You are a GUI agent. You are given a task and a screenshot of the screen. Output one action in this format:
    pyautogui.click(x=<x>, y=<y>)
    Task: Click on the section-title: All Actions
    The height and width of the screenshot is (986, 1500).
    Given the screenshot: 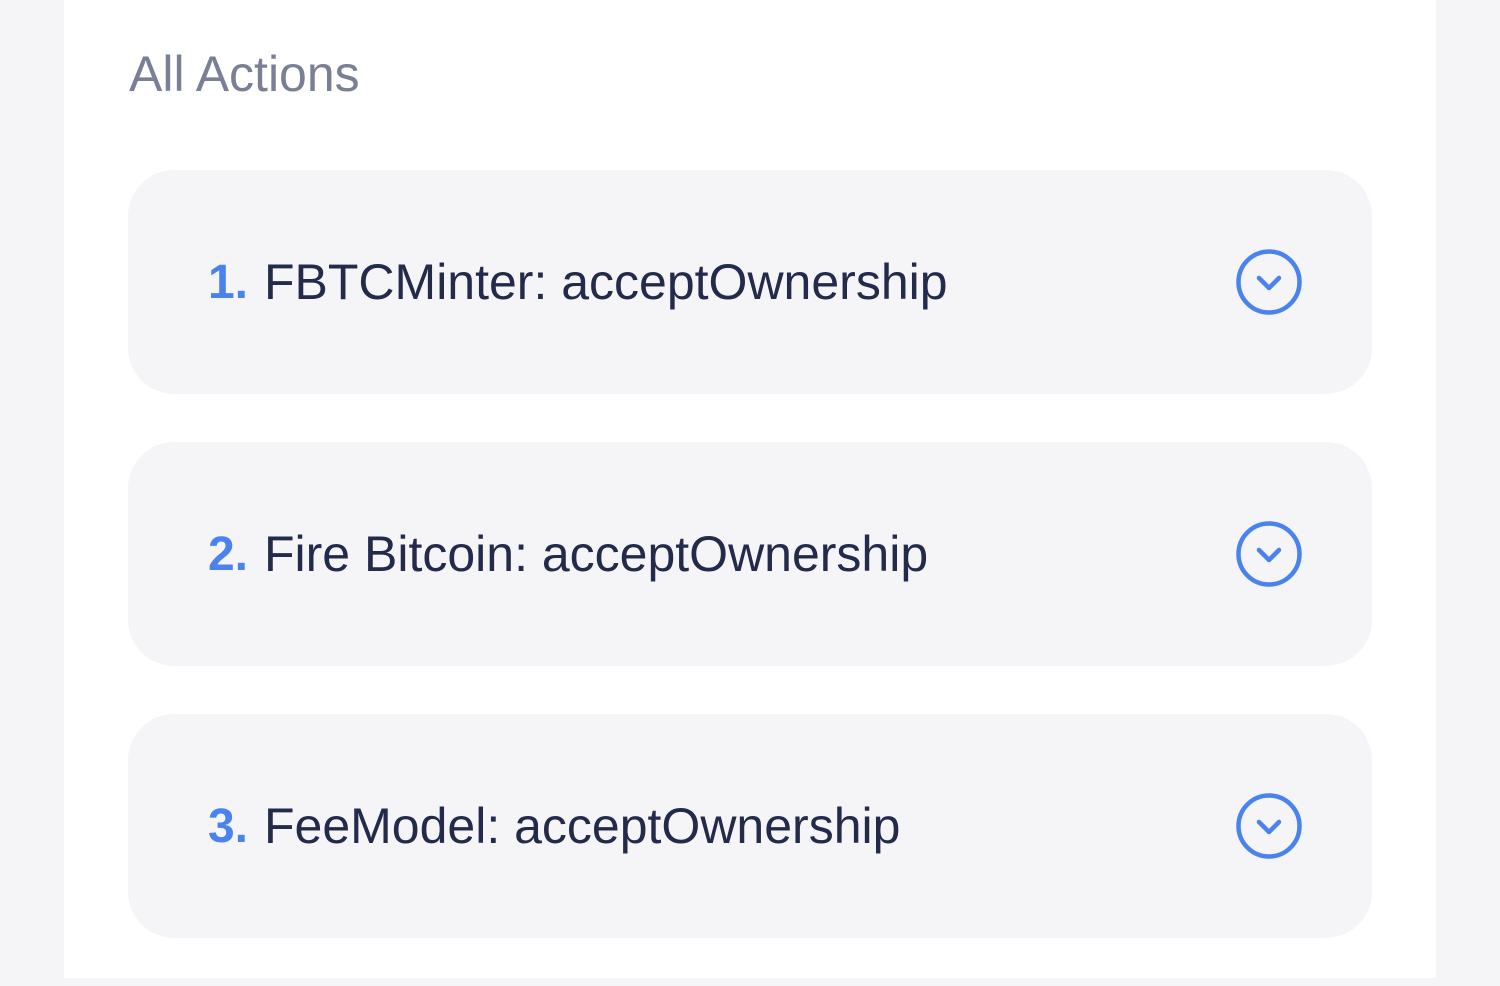 What is the action you would take?
    pyautogui.click(x=244, y=74)
    